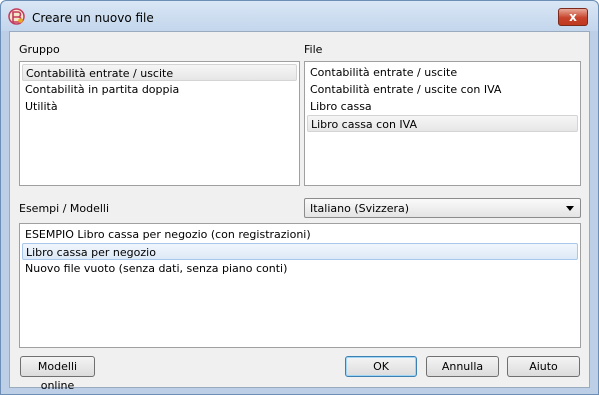 The height and width of the screenshot is (395, 599). I want to click on gruppo-item: Contabilità in partita doppia, so click(159, 89).